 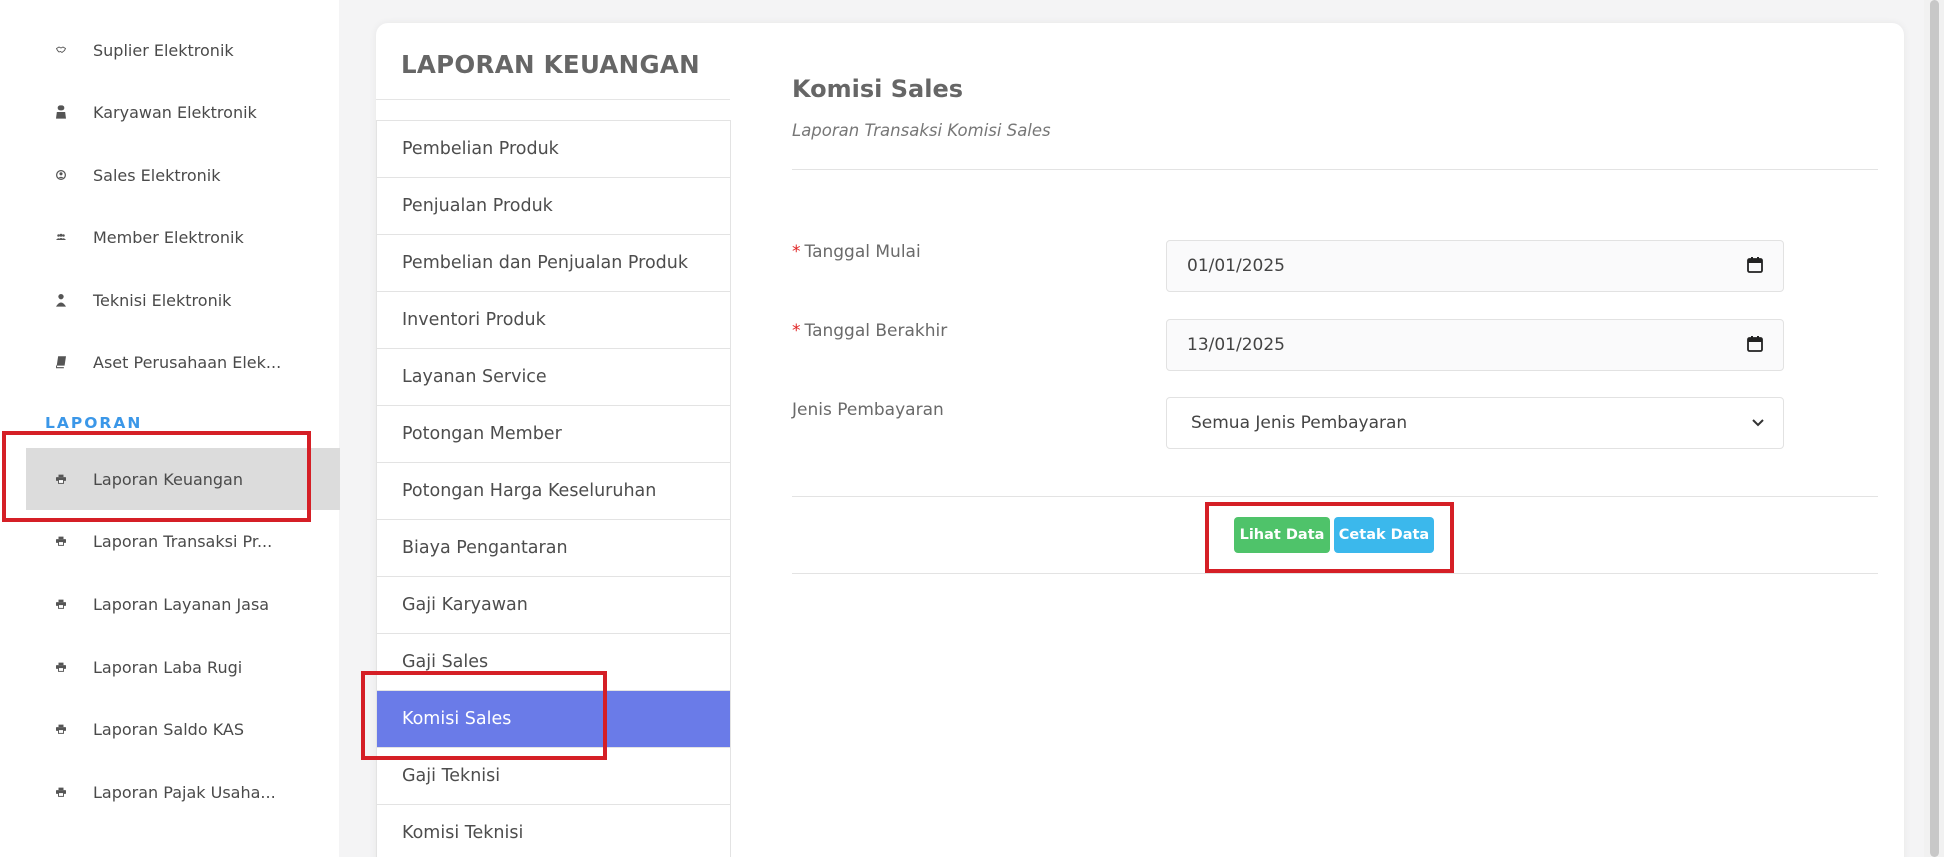 What do you see at coordinates (163, 50) in the screenshot?
I see `sidebar-item-label: Suplier Elektronik` at bounding box center [163, 50].